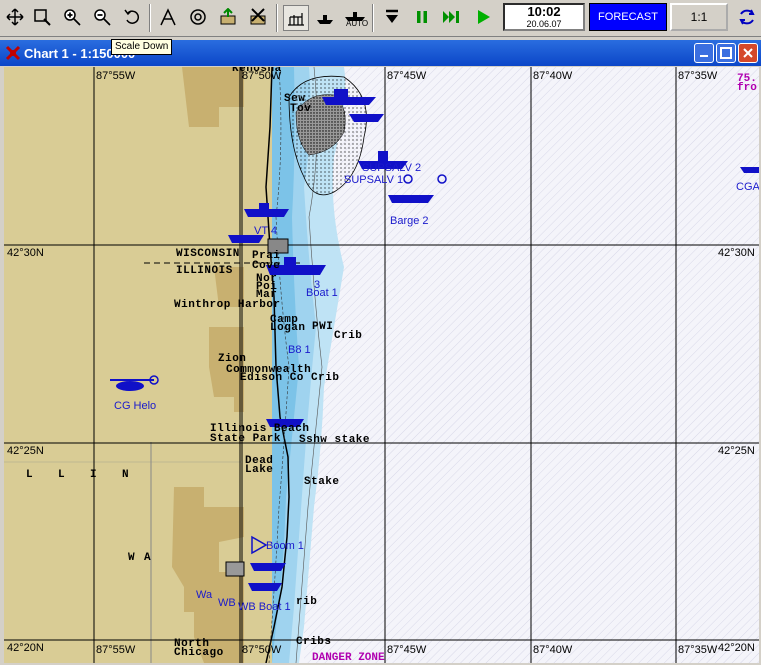 The height and width of the screenshot is (665, 761). Describe the element at coordinates (258, 17) in the screenshot. I see `delete-icon` at that location.